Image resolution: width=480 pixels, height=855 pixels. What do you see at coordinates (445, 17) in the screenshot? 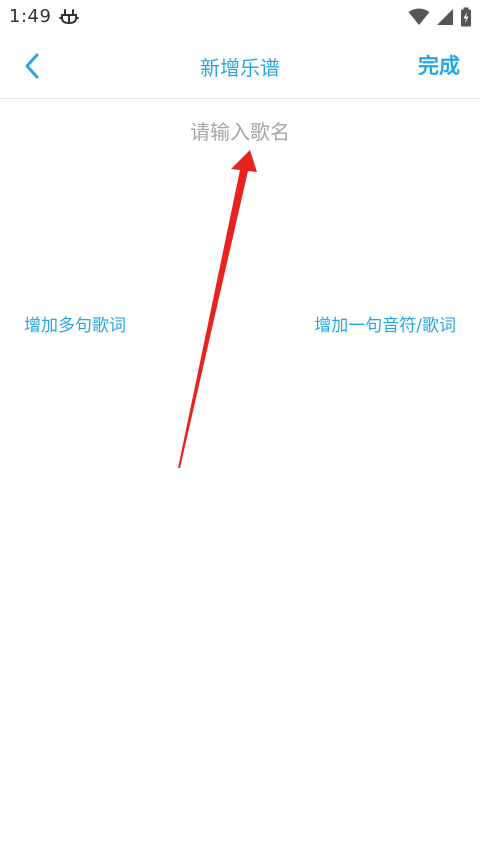
I see `signal-icon` at bounding box center [445, 17].